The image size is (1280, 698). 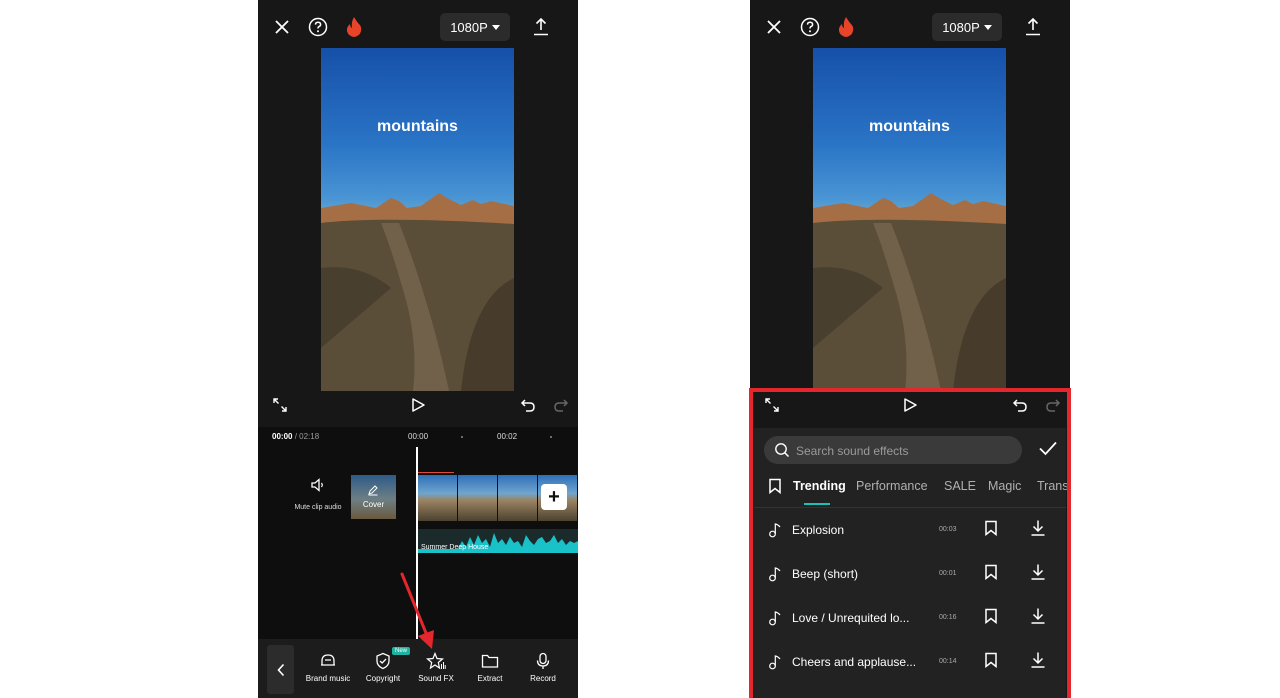 What do you see at coordinates (373, 504) in the screenshot?
I see `cover-label: Cover` at bounding box center [373, 504].